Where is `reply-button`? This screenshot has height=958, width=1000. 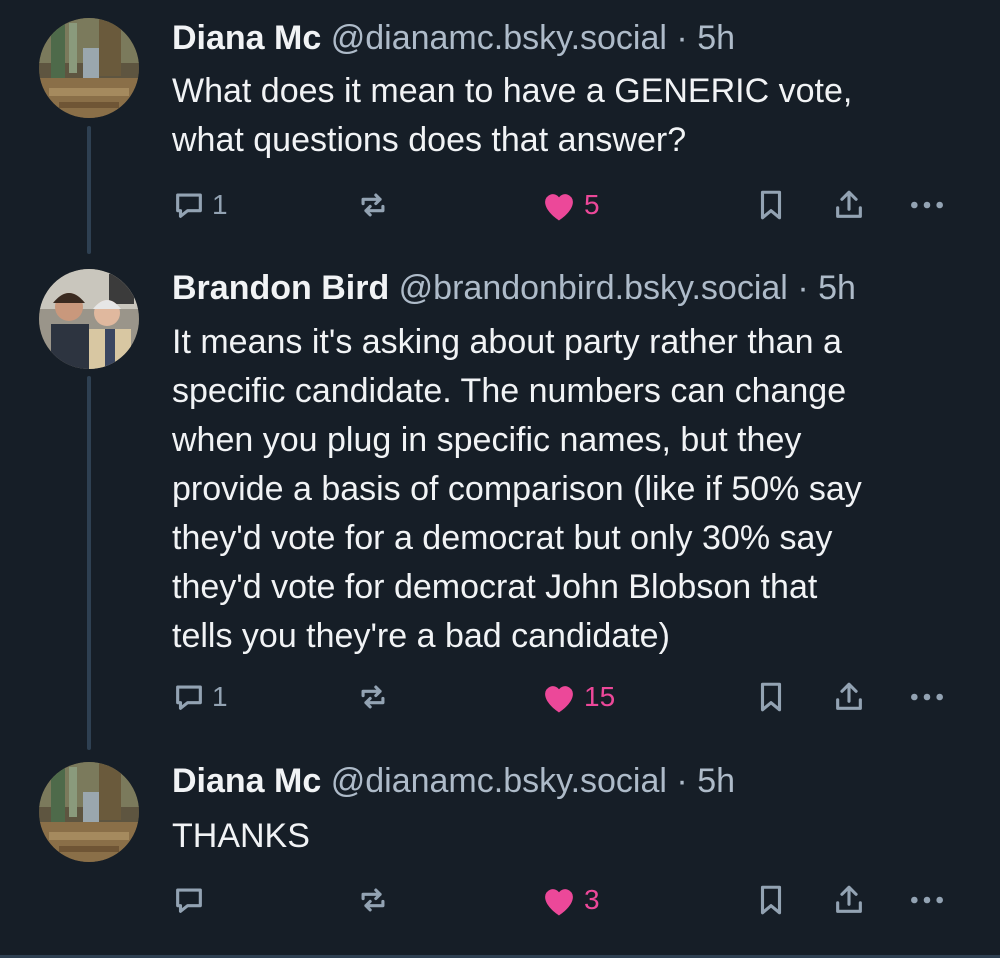
reply-button is located at coordinates (192, 900).